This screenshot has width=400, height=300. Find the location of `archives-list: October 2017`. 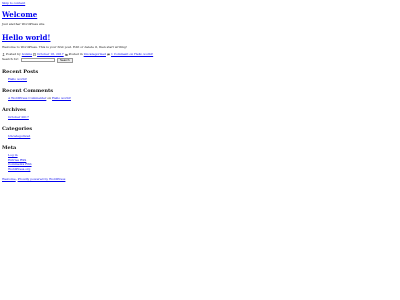

archives-list: October 2017 is located at coordinates (200, 117).